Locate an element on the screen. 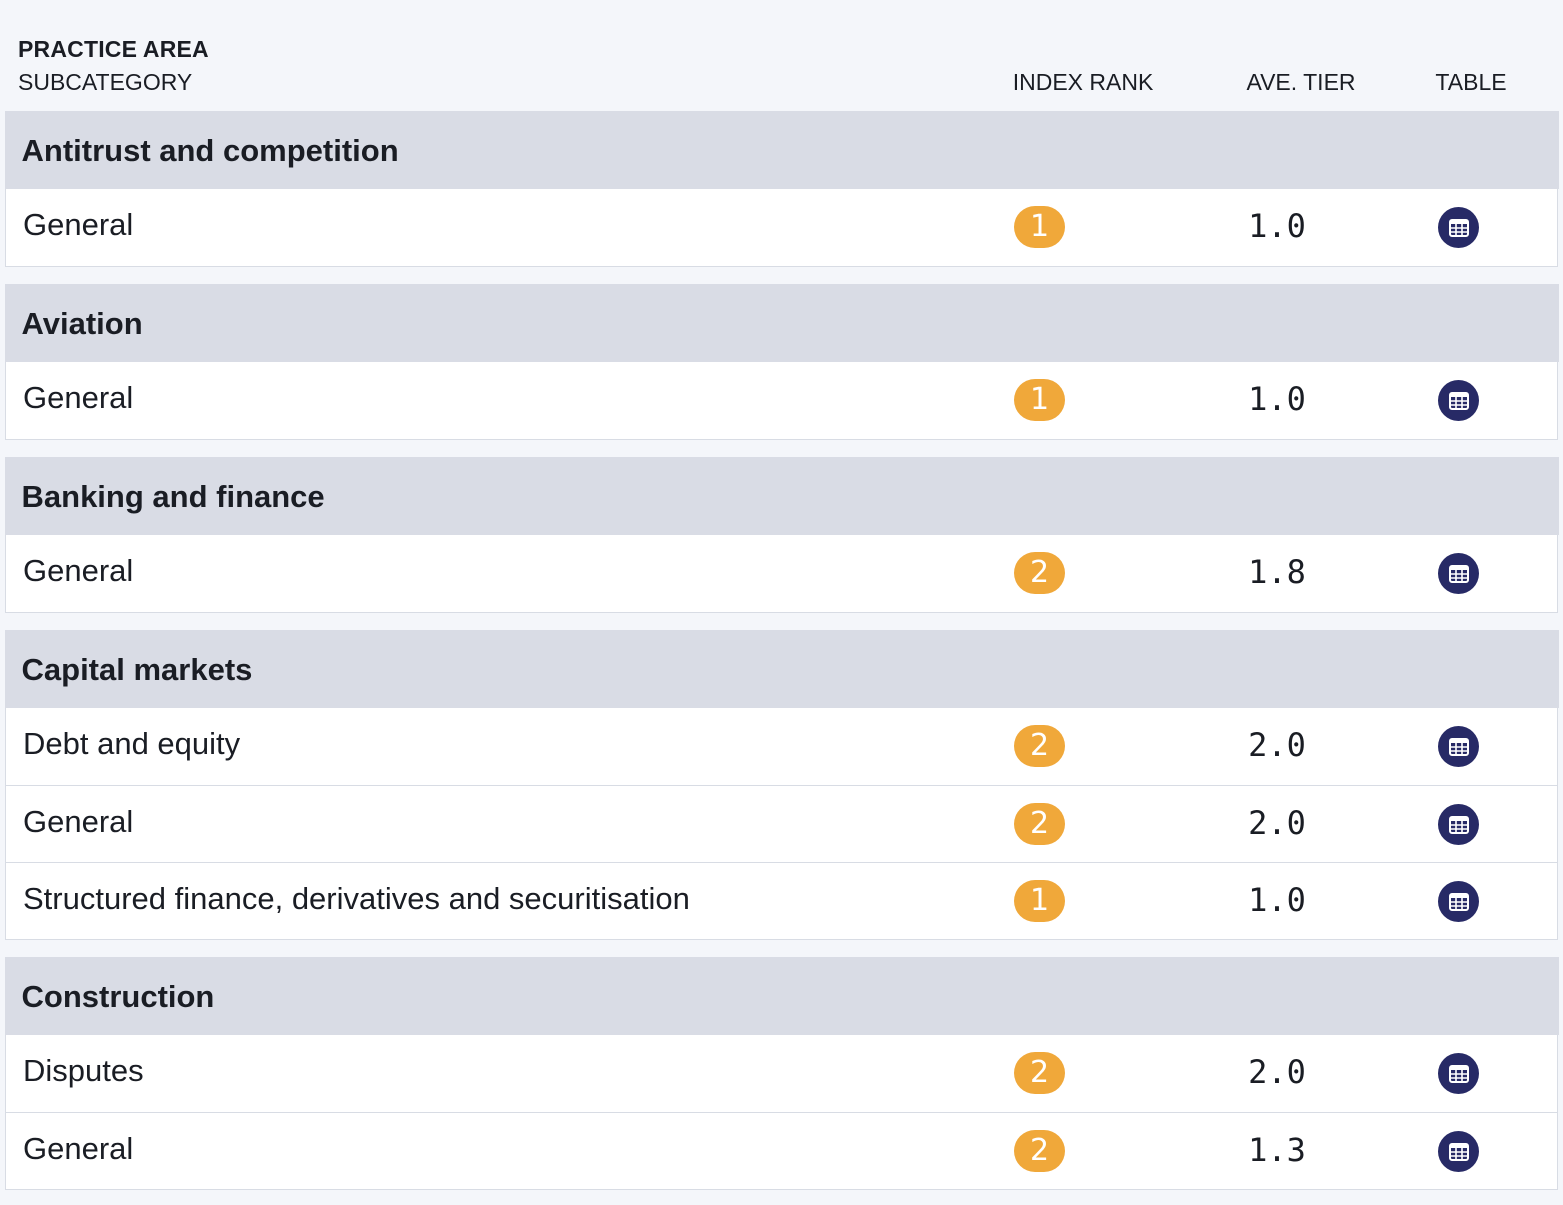  practice-area-header: PRACTICE AREA is located at coordinates (113, 49).